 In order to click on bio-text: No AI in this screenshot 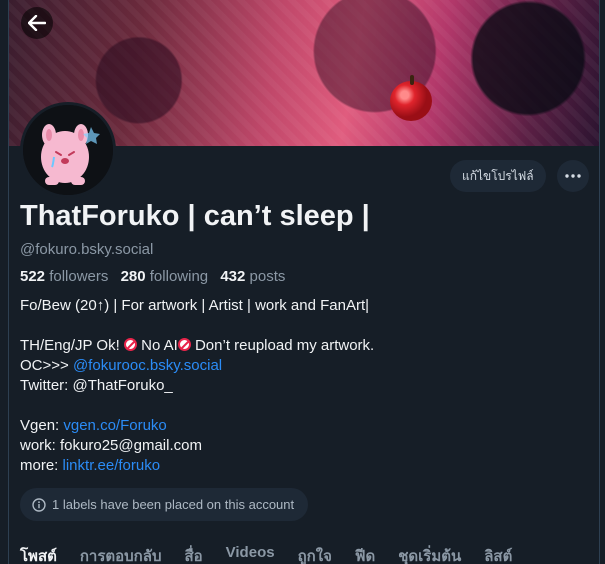, I will do `click(159, 345)`.